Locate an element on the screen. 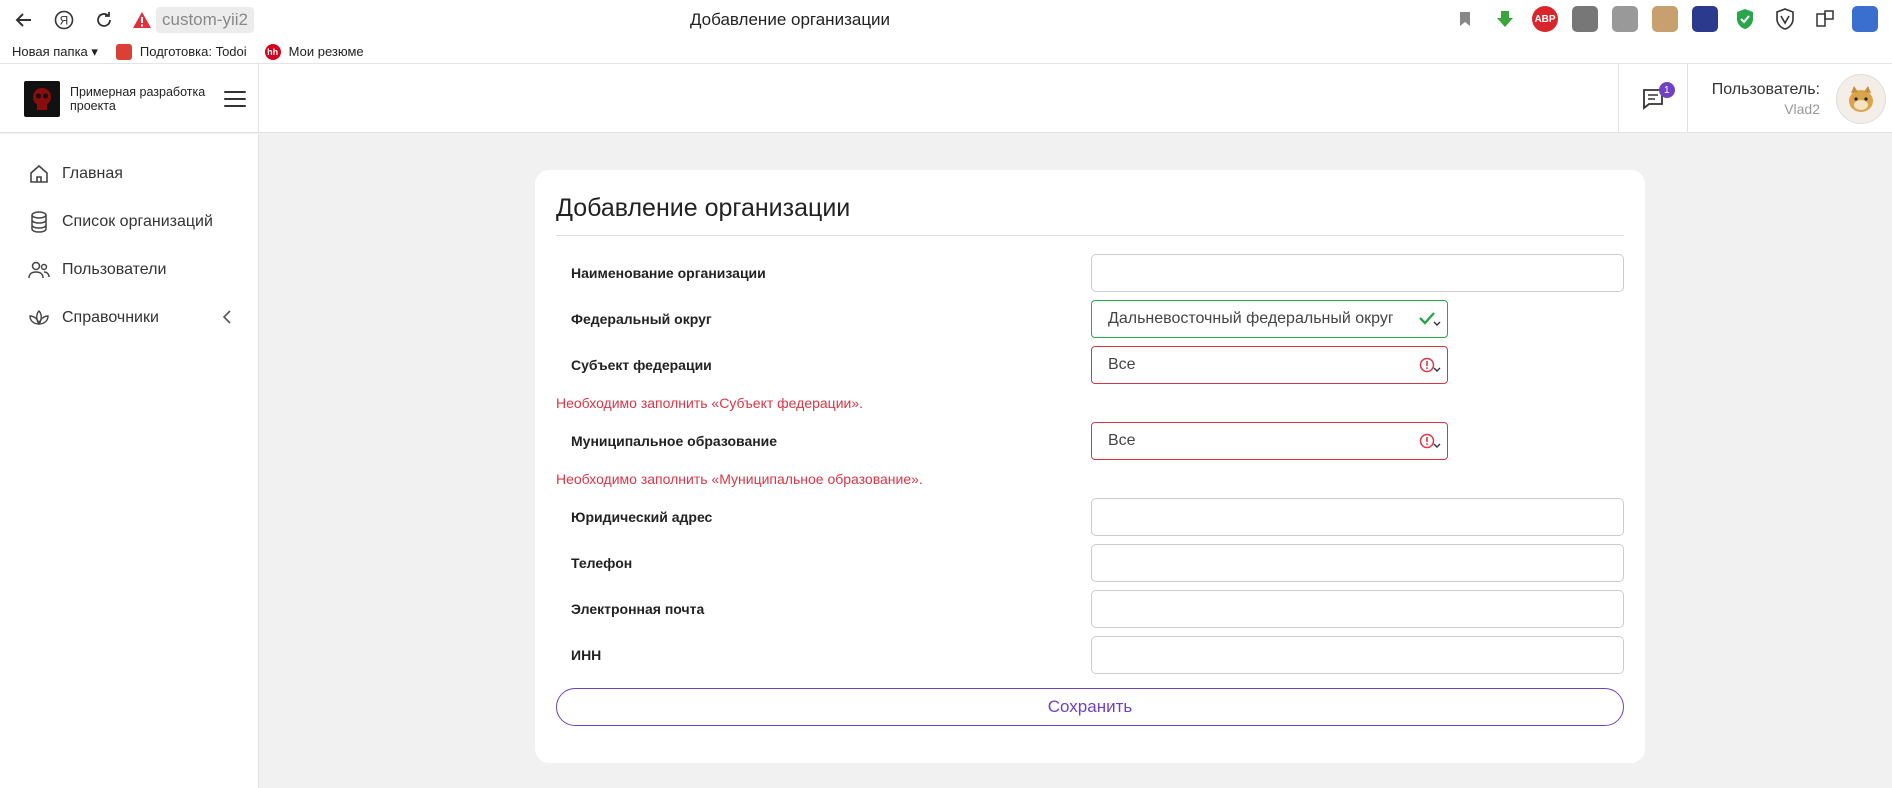  bookmark-todoist: Подготовка: Todoi is located at coordinates (181, 51).